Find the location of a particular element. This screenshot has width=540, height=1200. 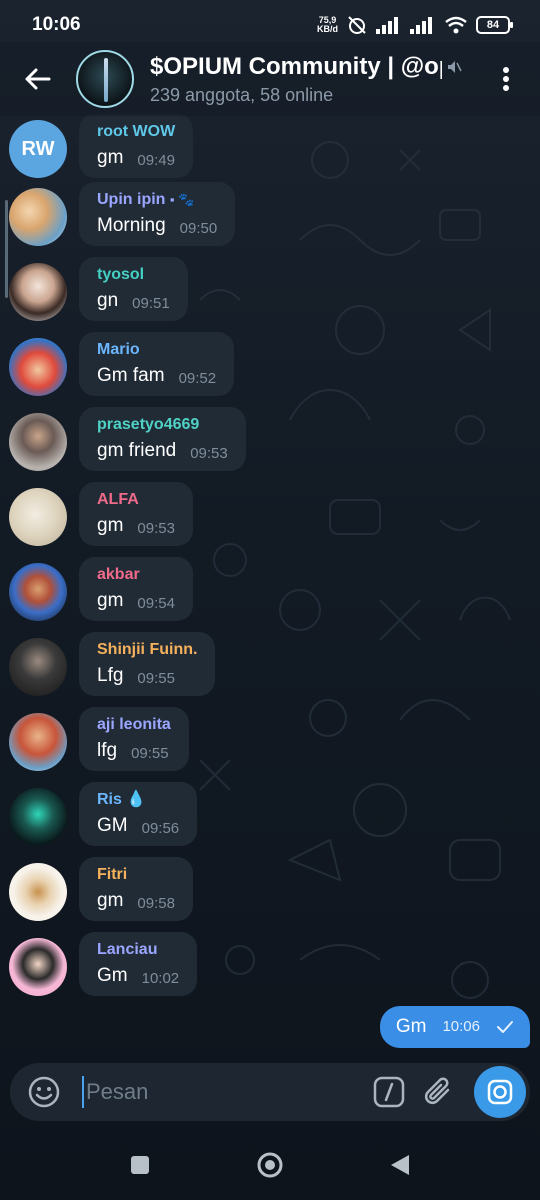

recents-button is located at coordinates (140, 1165).